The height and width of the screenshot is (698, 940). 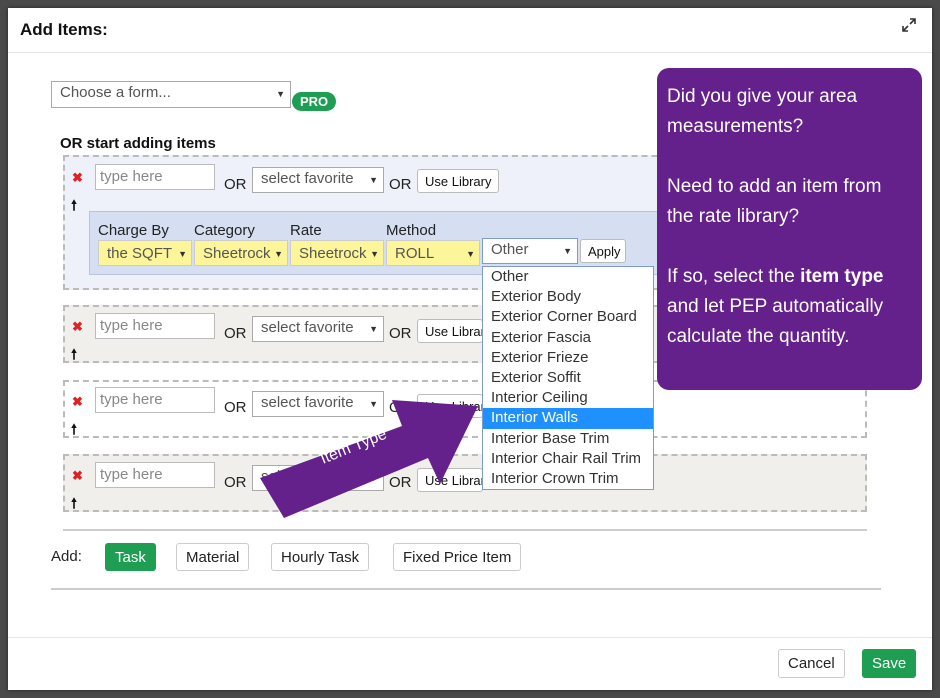 I want to click on dropdown-option: Interior Chair Rail Trim, so click(x=568, y=459).